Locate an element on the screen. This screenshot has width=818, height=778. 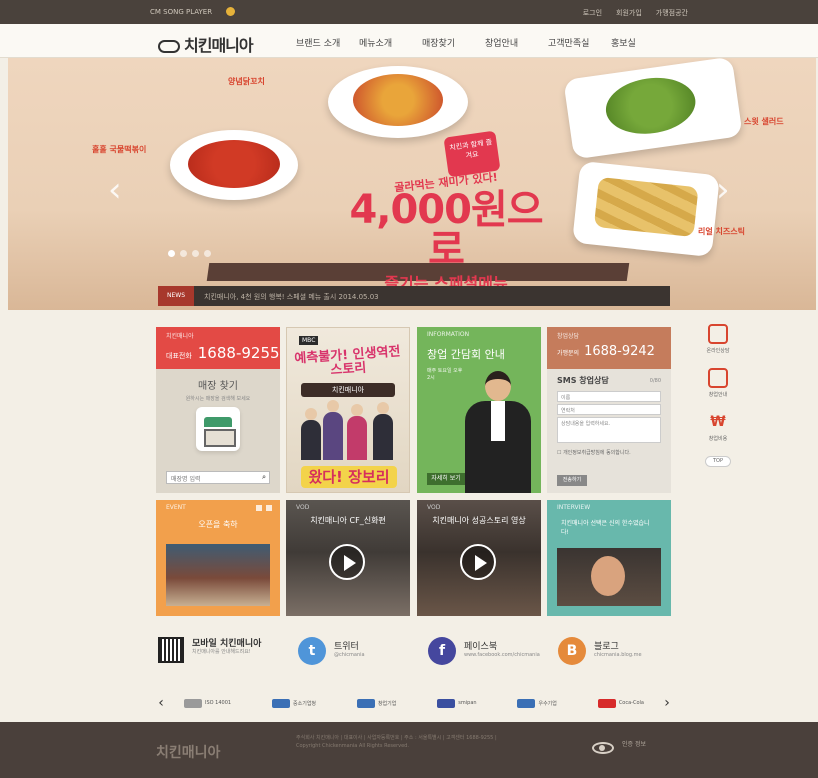
nav-item-franchise: 창업안내 is located at coordinates (516, 42).